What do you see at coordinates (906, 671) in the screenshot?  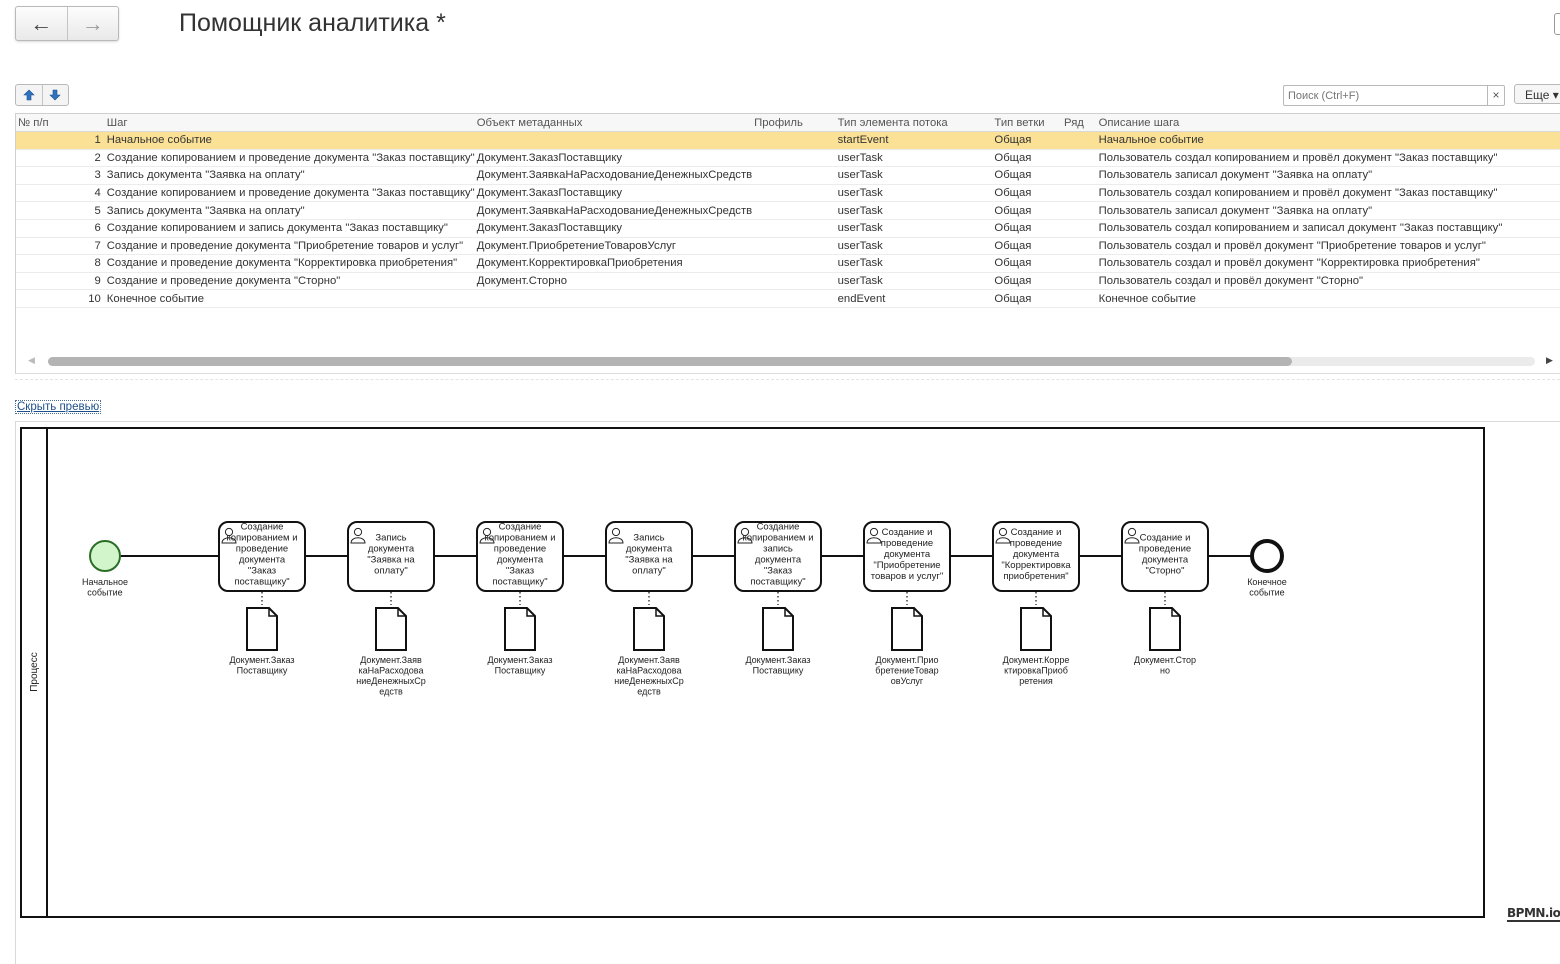 I see `data-object-label: бретениеТовар` at bounding box center [906, 671].